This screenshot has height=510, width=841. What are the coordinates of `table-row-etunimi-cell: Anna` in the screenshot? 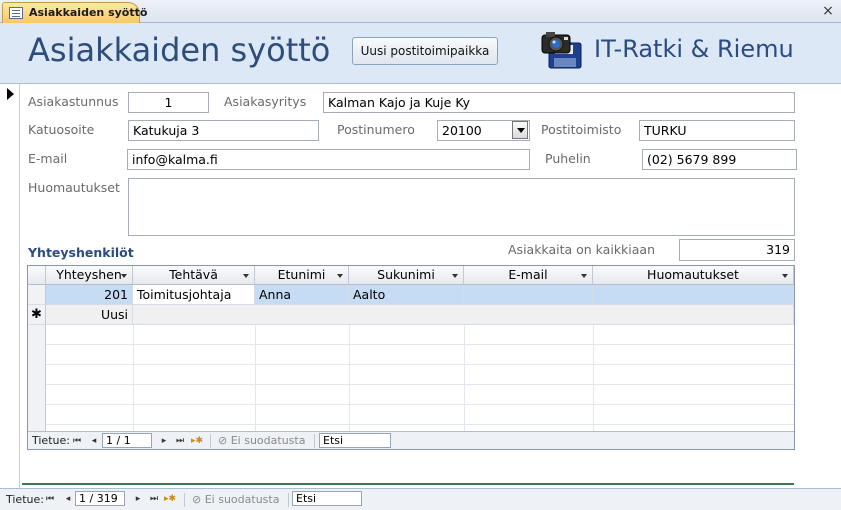 It's located at (302, 295).